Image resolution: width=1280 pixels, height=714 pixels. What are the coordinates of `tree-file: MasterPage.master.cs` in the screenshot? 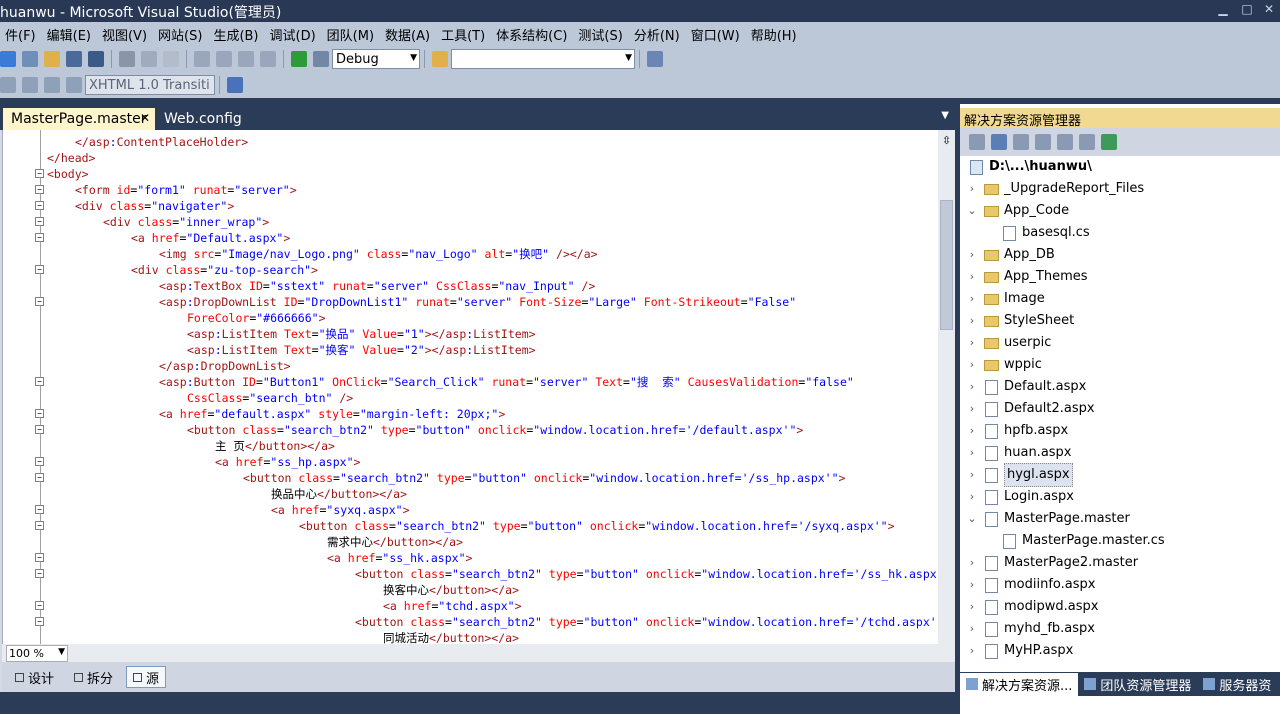 It's located at (1074, 541).